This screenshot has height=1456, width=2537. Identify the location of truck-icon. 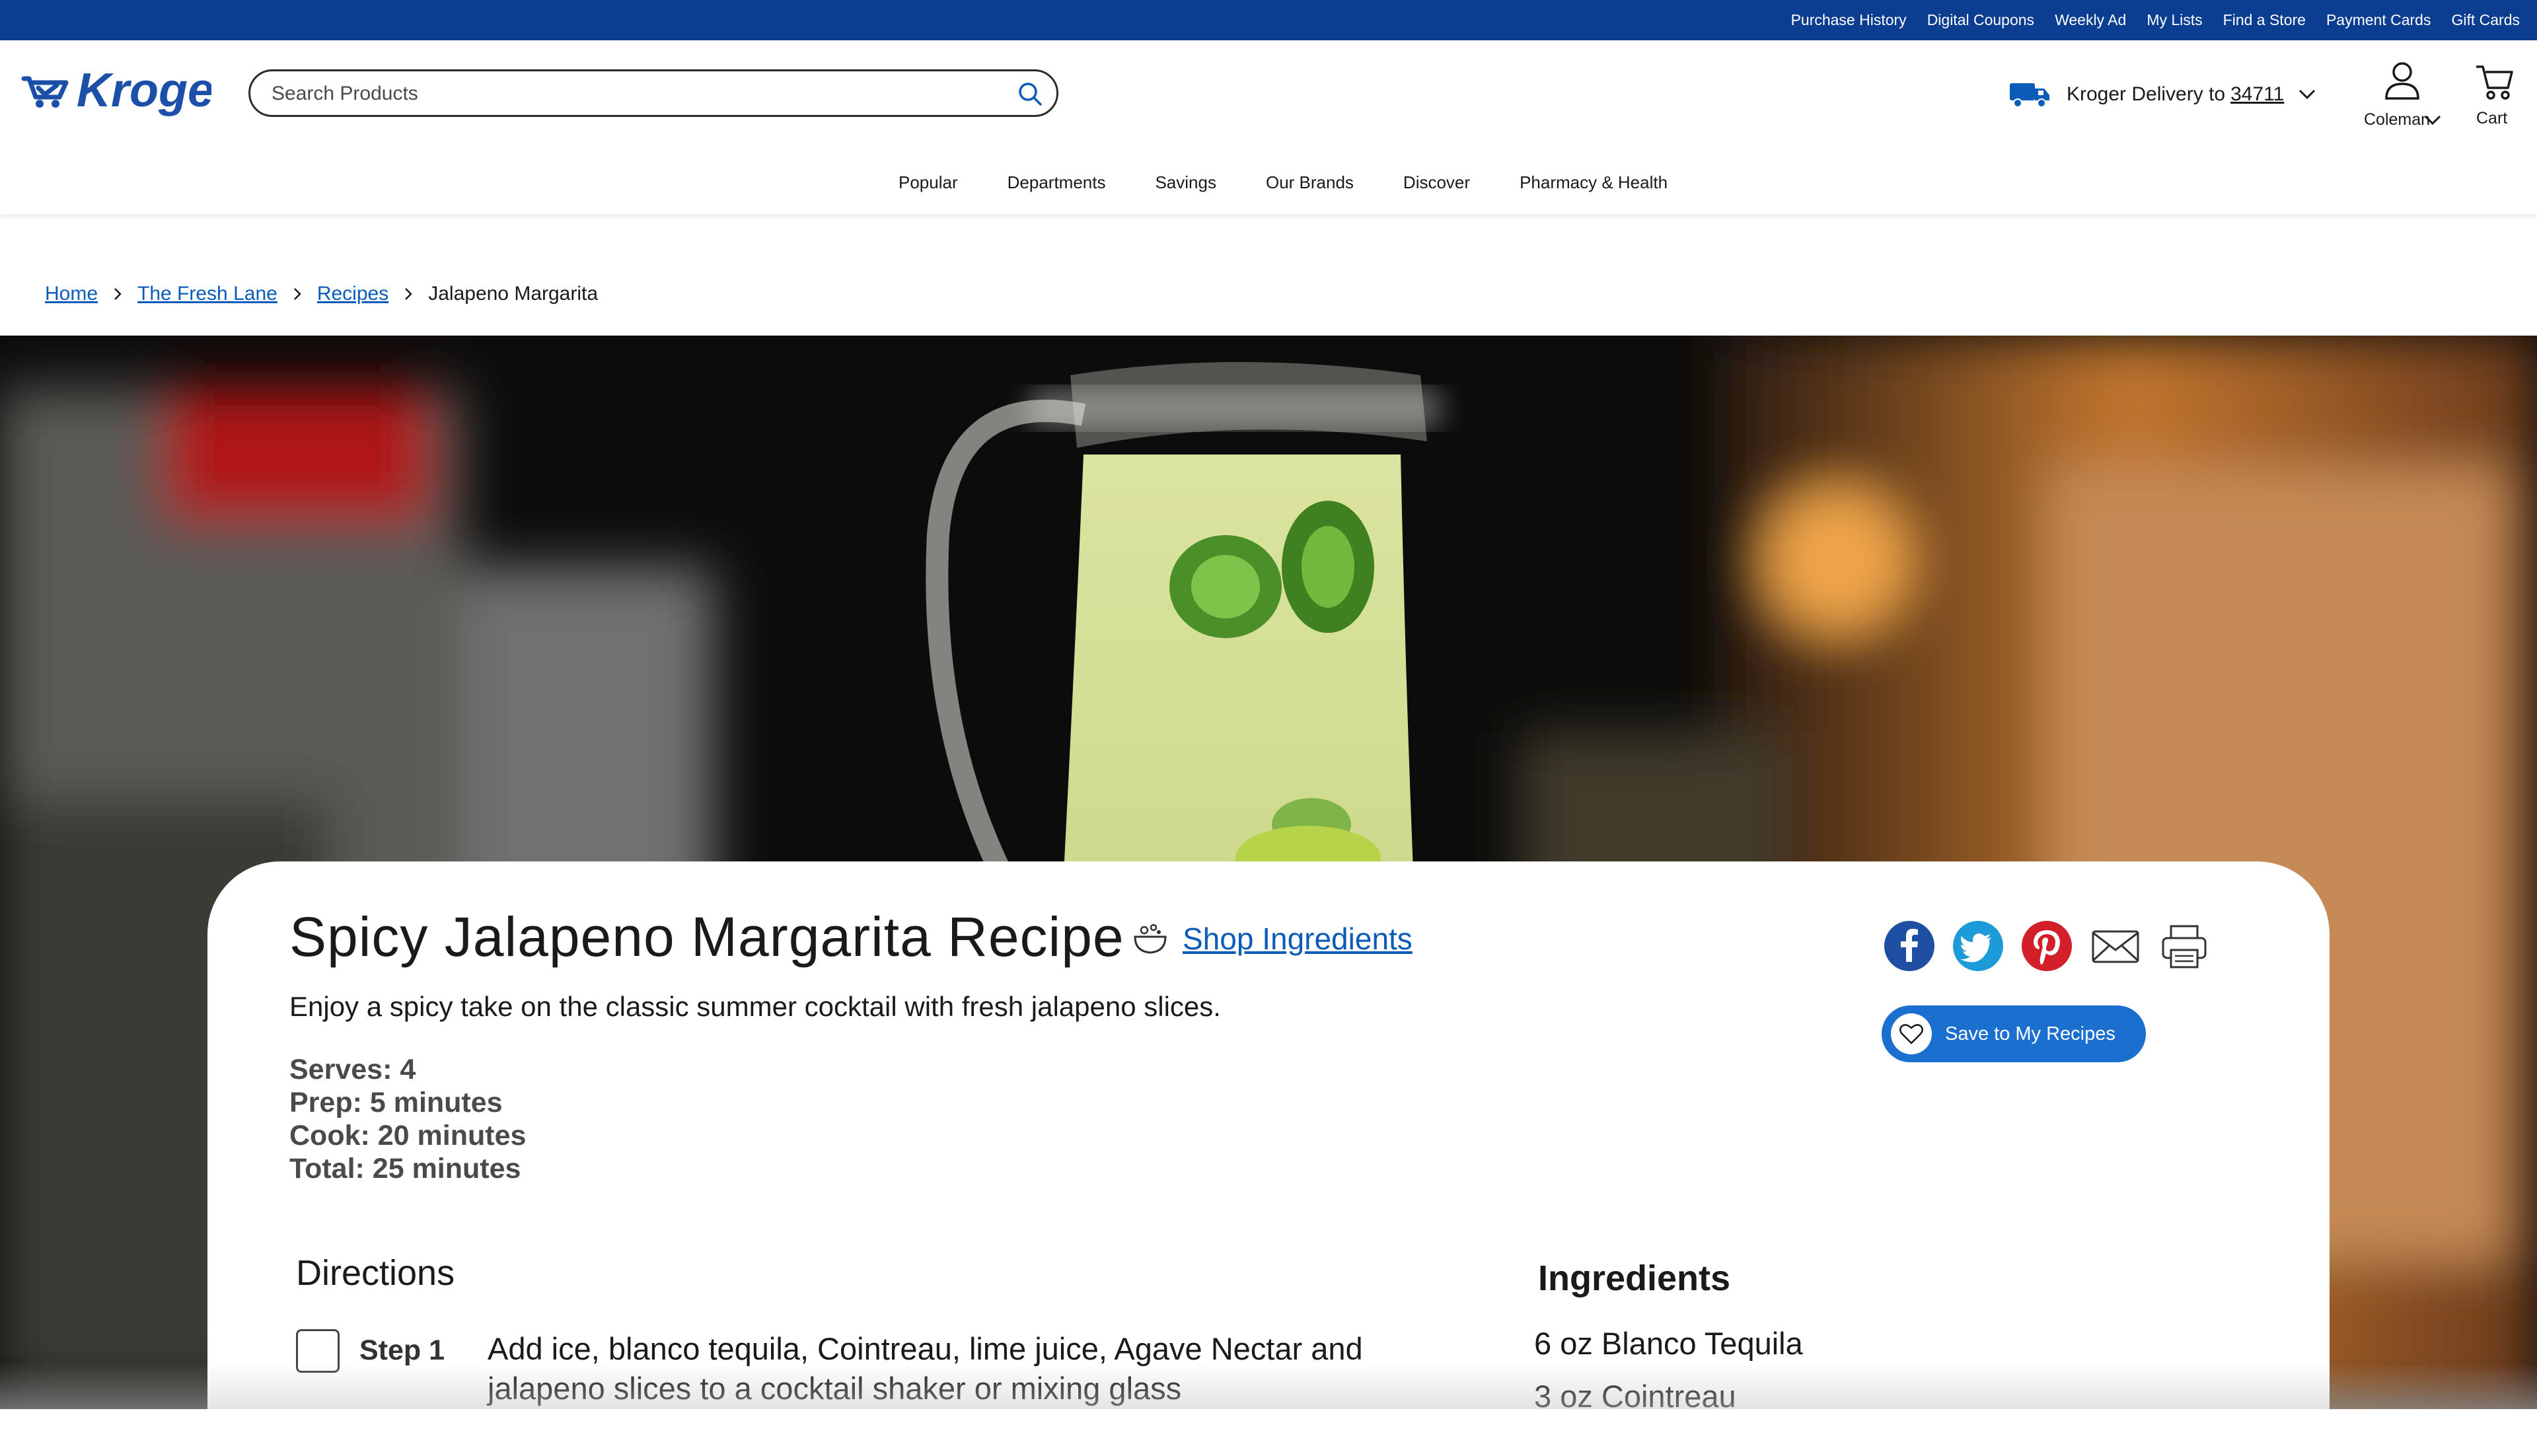
(2029, 95).